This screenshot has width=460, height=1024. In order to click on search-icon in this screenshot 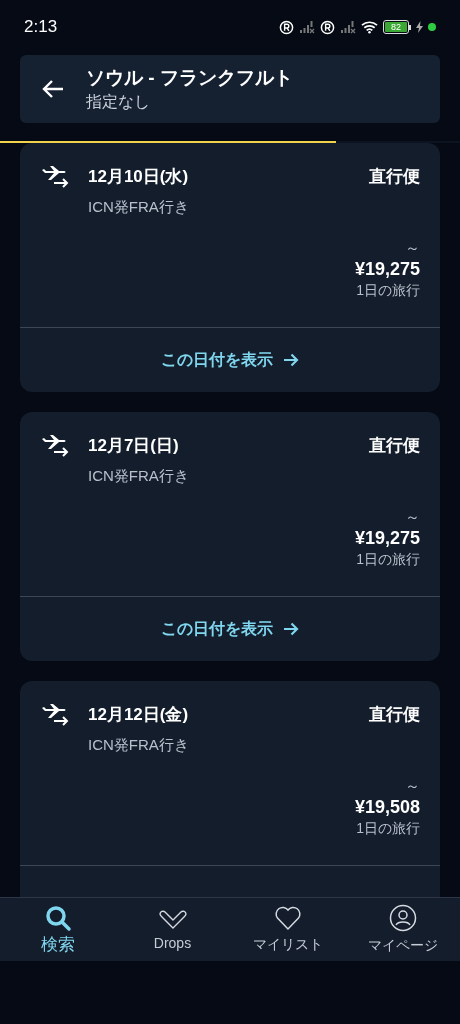, I will do `click(57, 918)`.